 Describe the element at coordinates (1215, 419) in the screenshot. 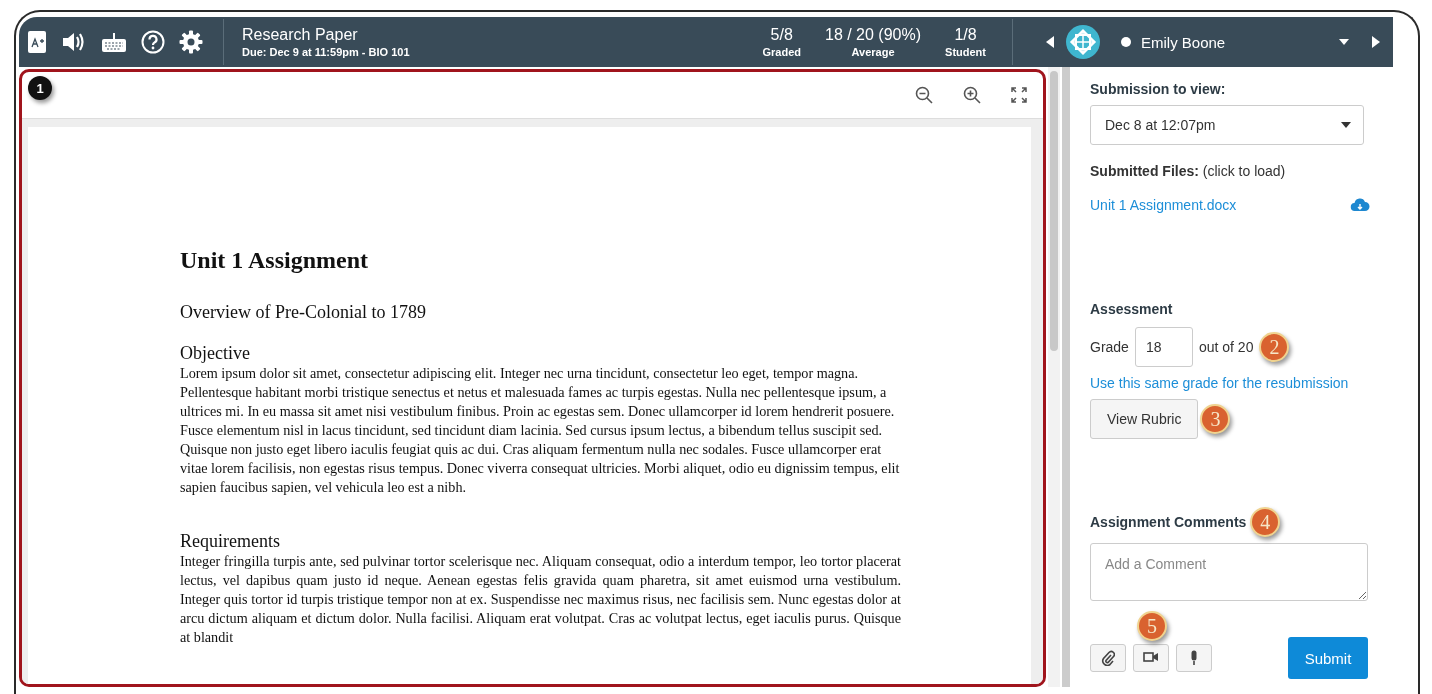

I see `callout-marker: 3` at that location.